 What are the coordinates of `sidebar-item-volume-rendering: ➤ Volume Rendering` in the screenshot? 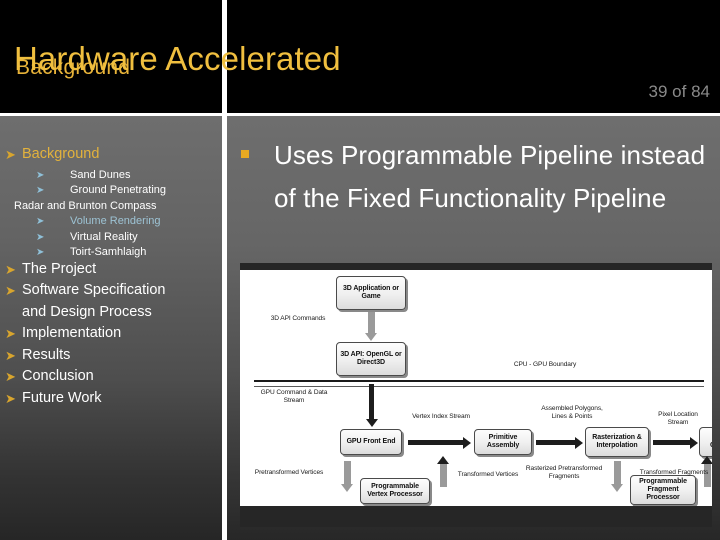 It's located at (111, 221).